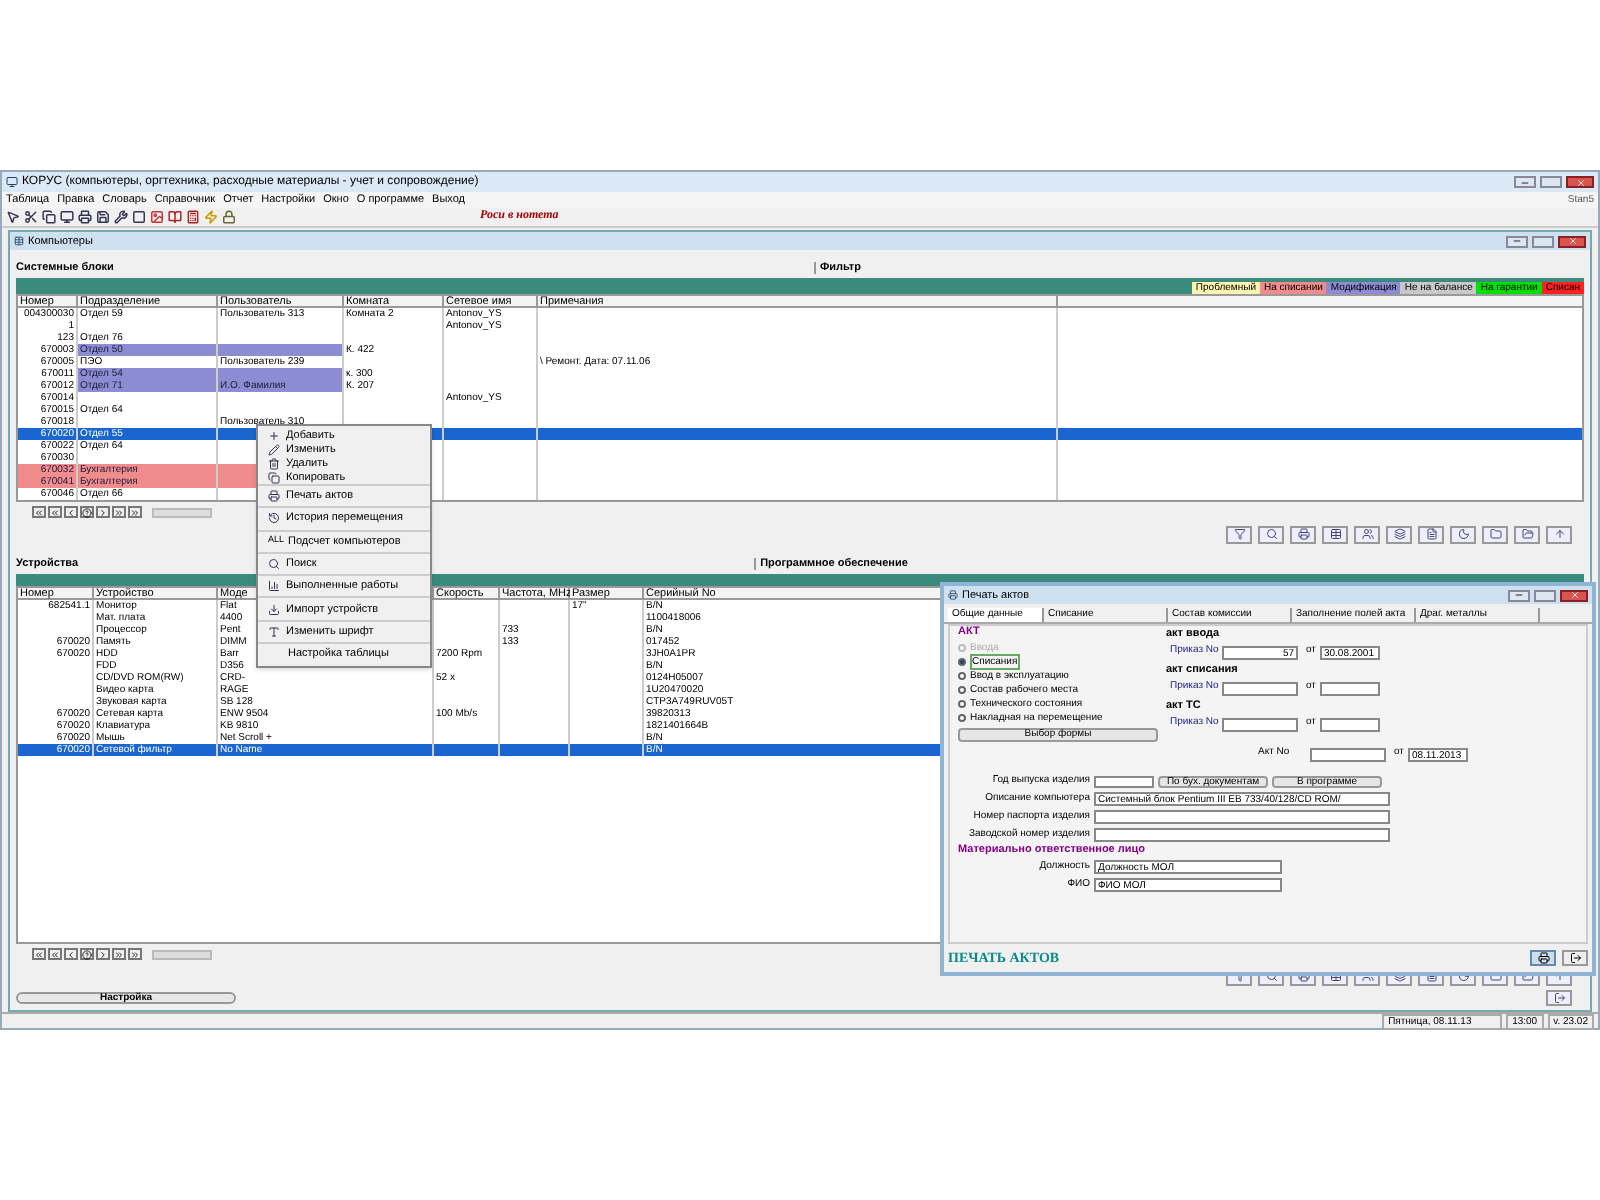 The image size is (1600, 1200). I want to click on book-icon, so click(175, 217).